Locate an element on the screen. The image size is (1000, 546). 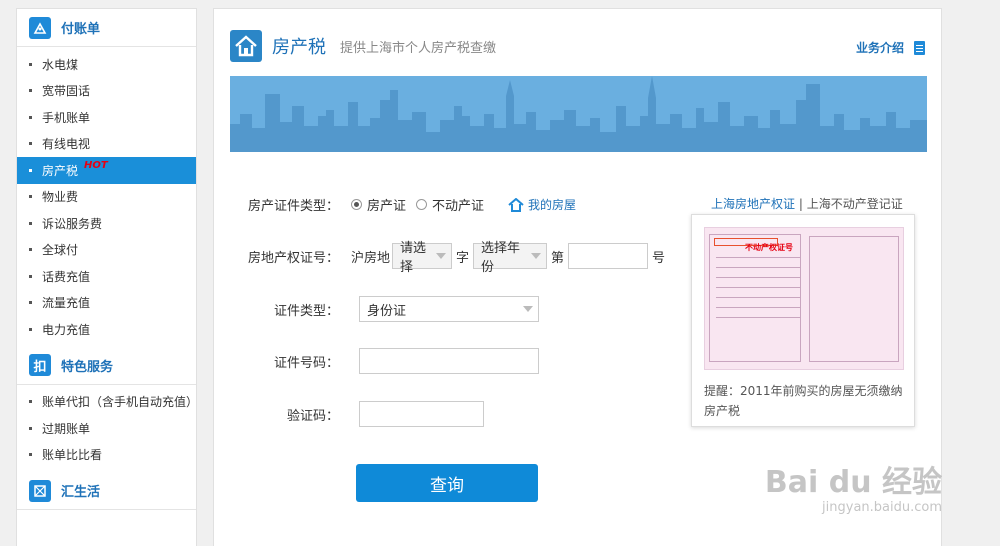
di-label: 第 is located at coordinates (558, 258).